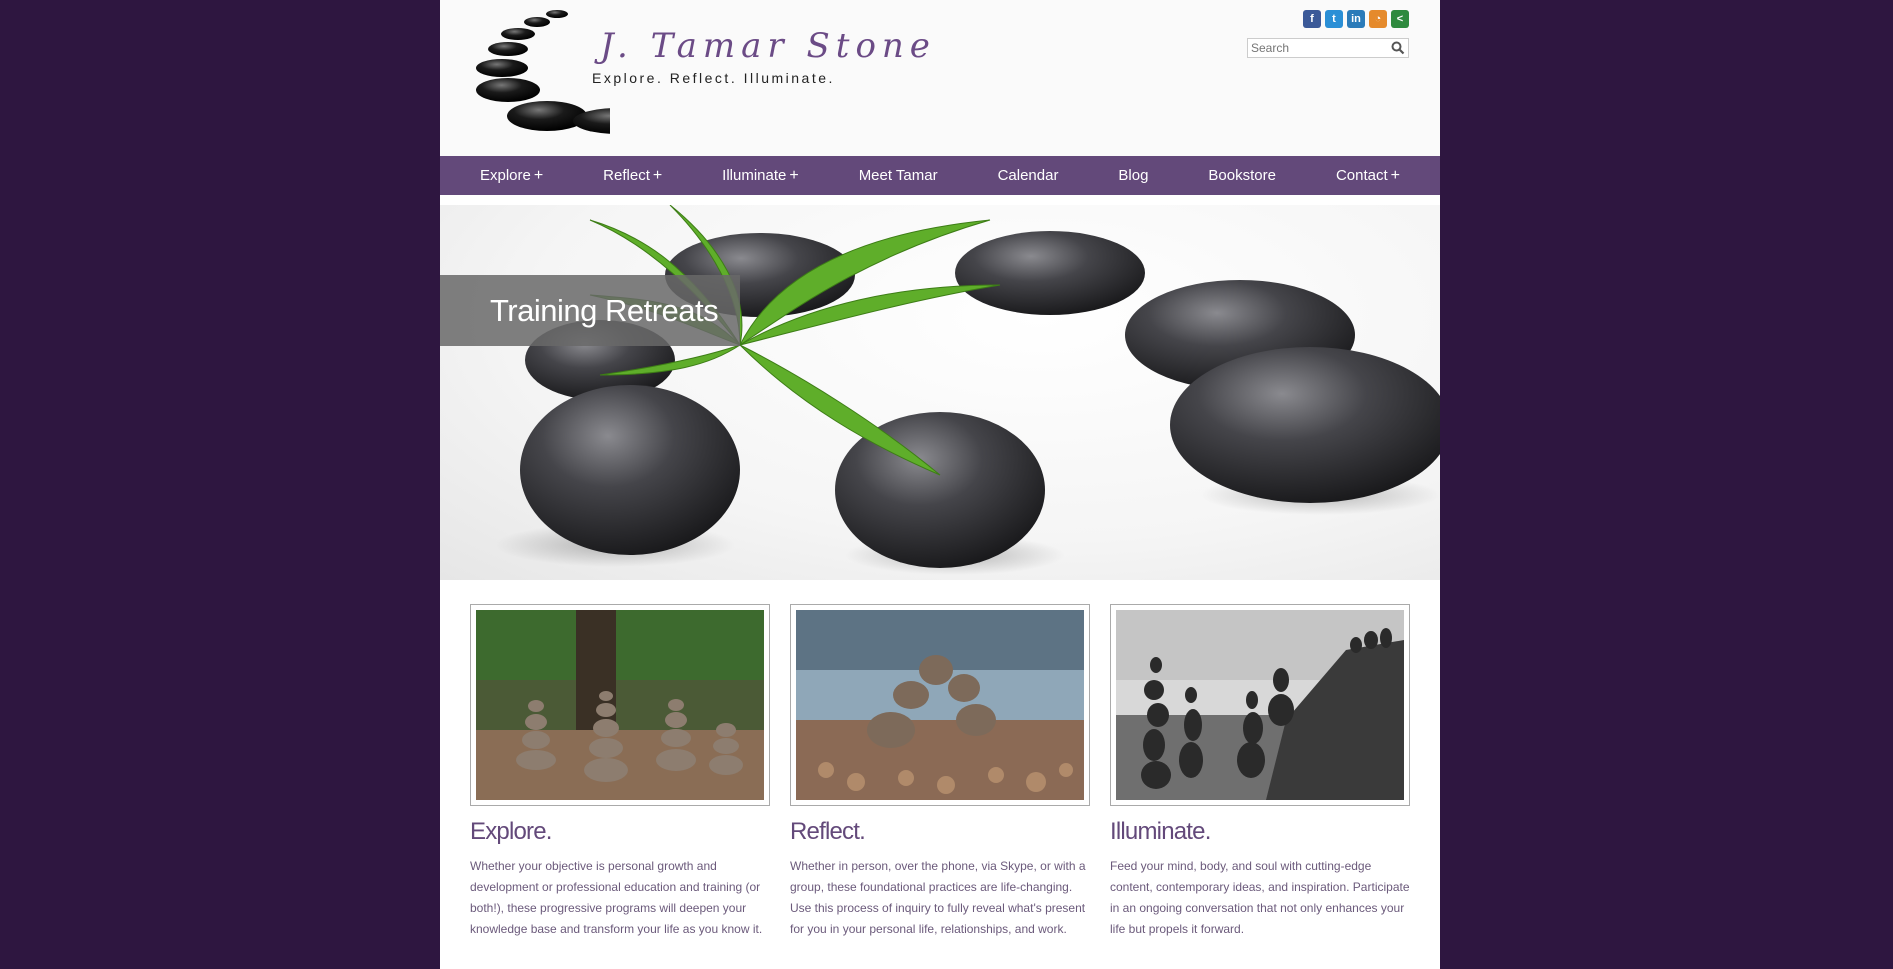  Describe the element at coordinates (569, 72) in the screenshot. I see `stones-logo-icon` at that location.